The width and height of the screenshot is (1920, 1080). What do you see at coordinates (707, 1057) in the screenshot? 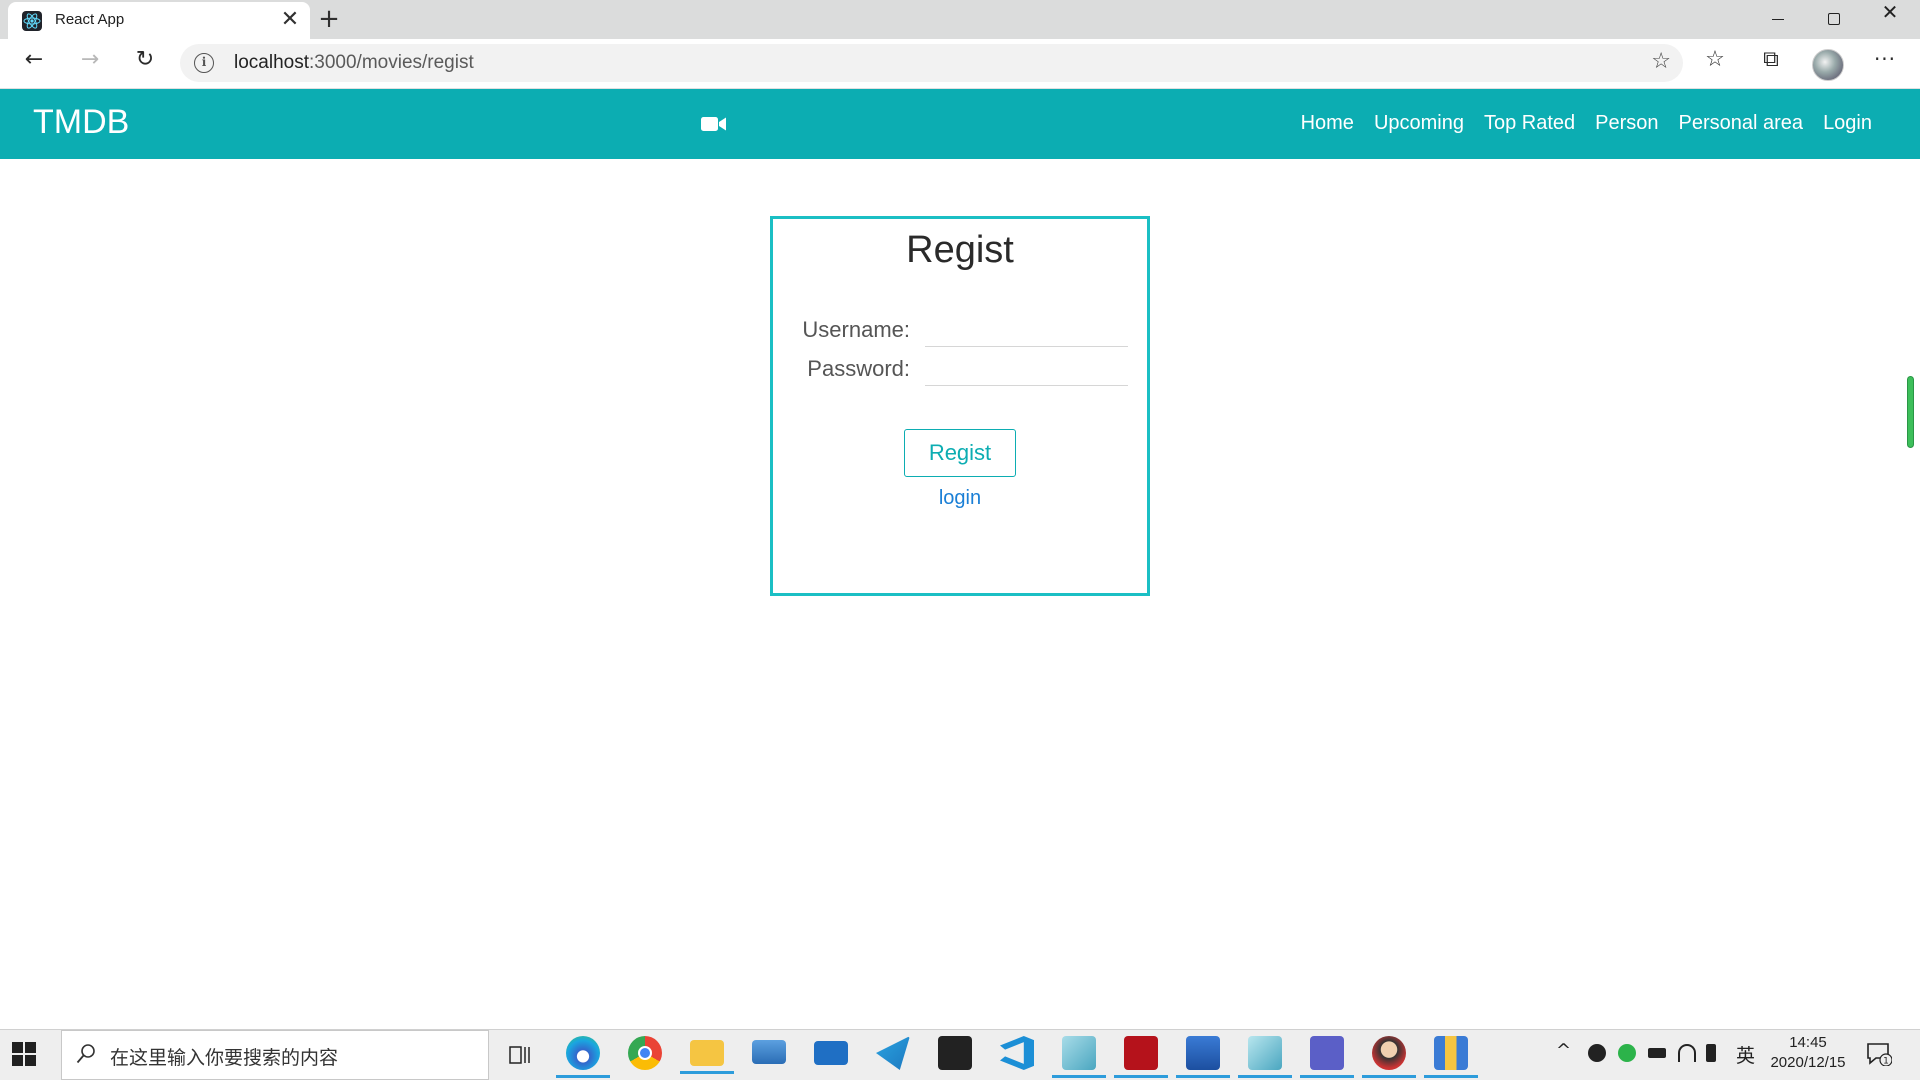
I see `file-explorer-icon` at bounding box center [707, 1057].